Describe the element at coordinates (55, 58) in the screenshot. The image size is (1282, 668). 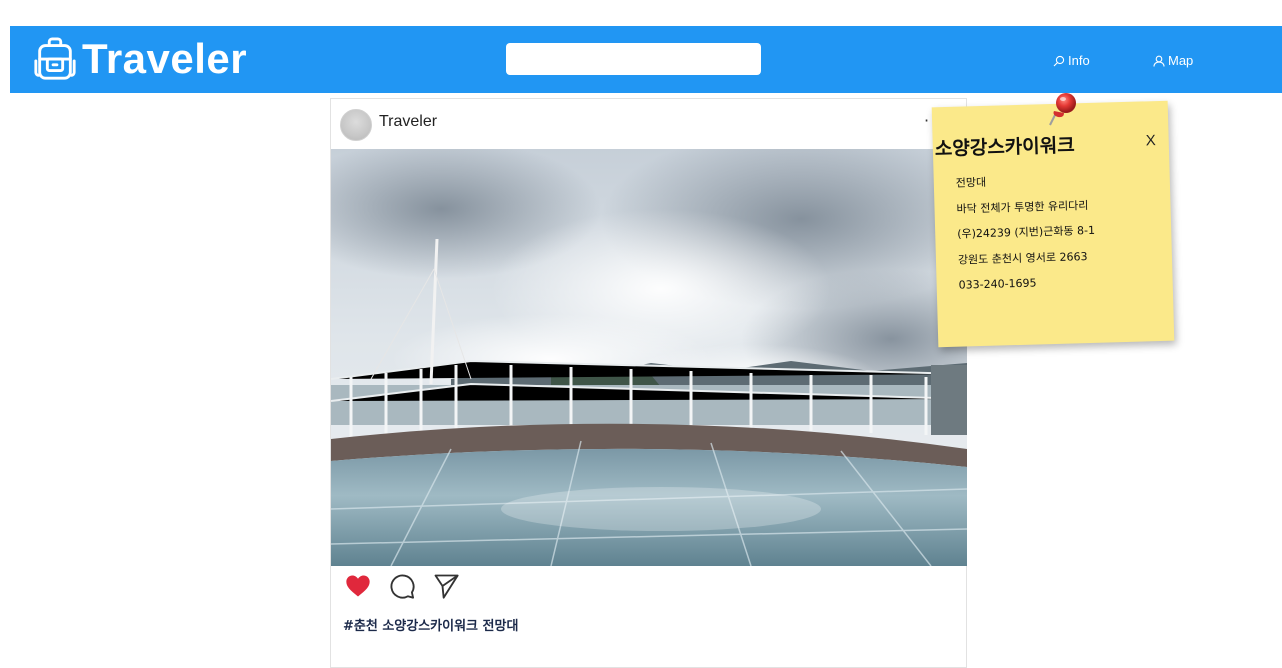
I see `backpack-icon` at that location.